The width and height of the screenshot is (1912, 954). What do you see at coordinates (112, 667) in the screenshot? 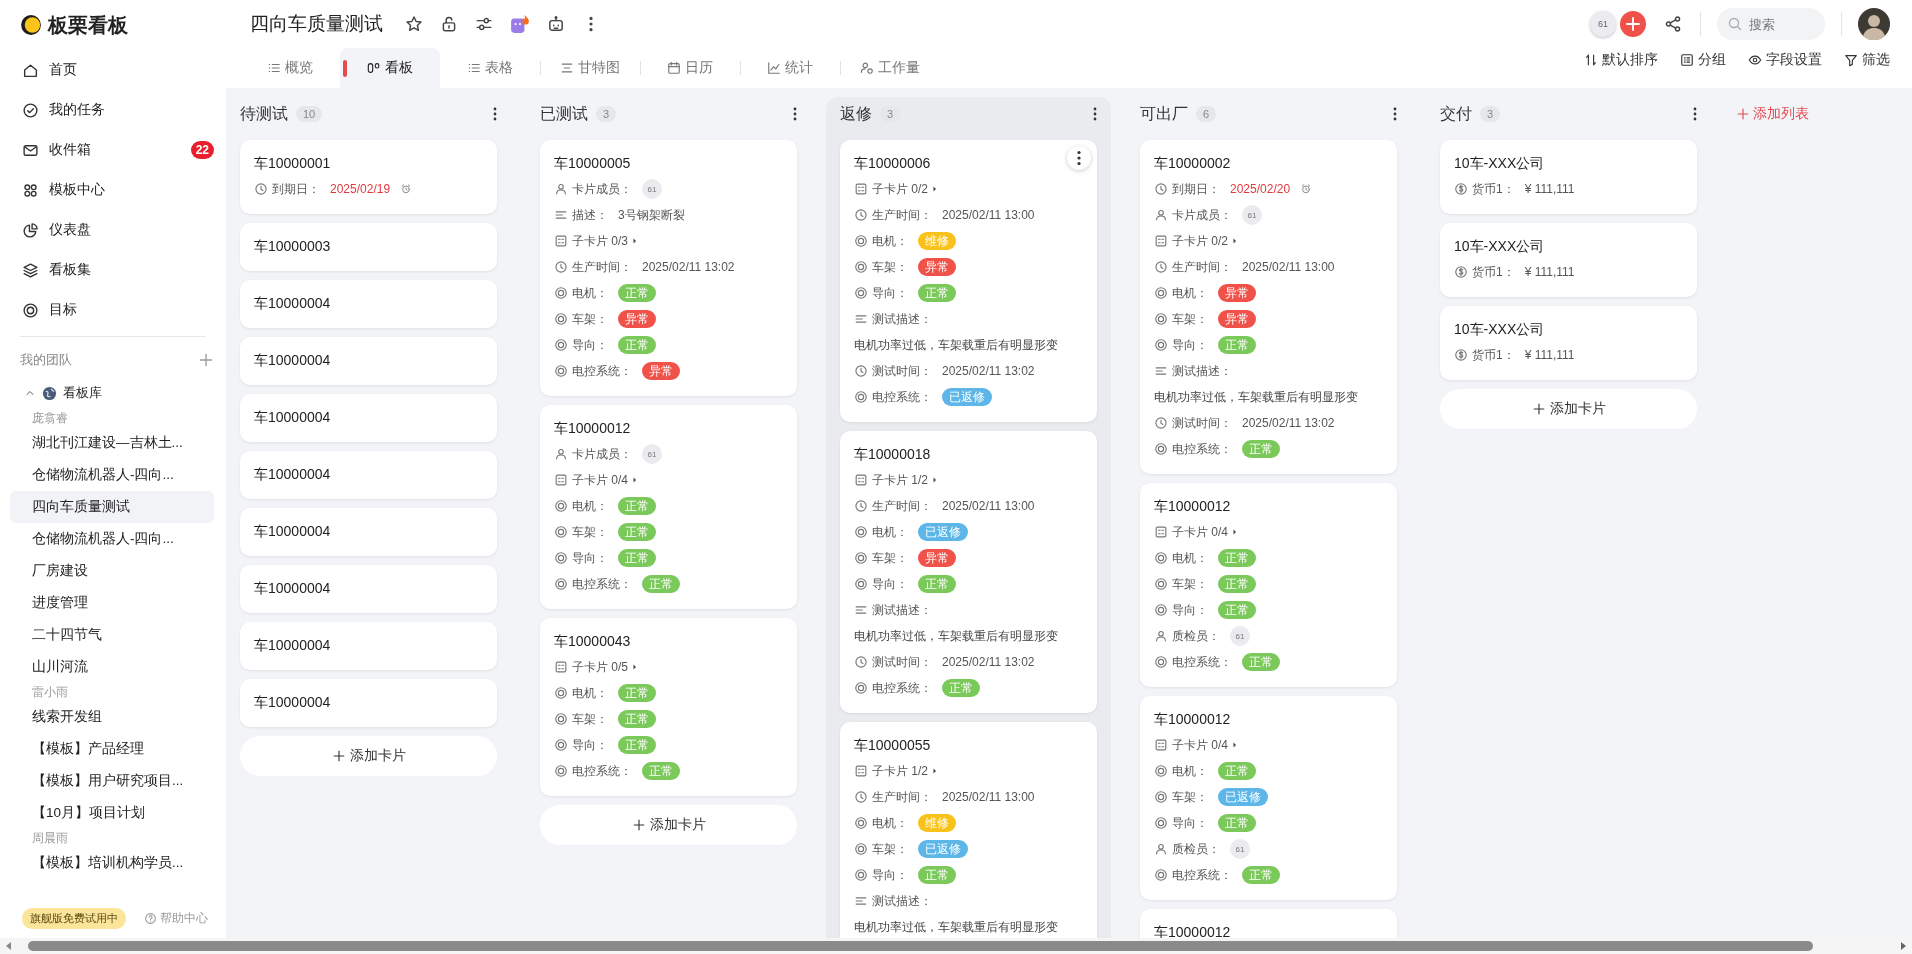
I see `board-item: 山川河流` at bounding box center [112, 667].